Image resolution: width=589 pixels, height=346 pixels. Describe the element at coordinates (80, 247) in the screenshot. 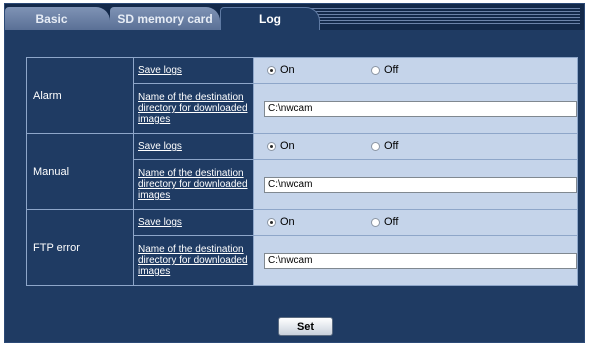

I see `group-label-ftp-error: FTP error` at that location.